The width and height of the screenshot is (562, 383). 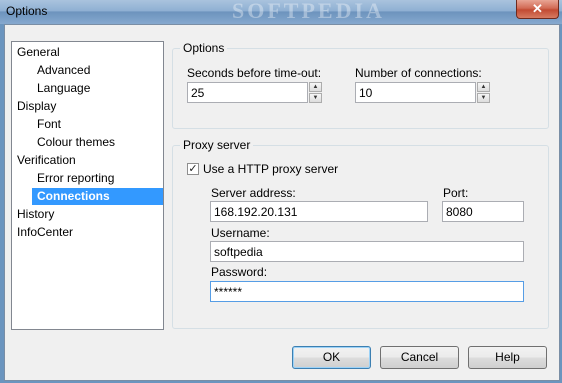 I want to click on watermark: SOFTPEDIA, so click(x=308, y=11).